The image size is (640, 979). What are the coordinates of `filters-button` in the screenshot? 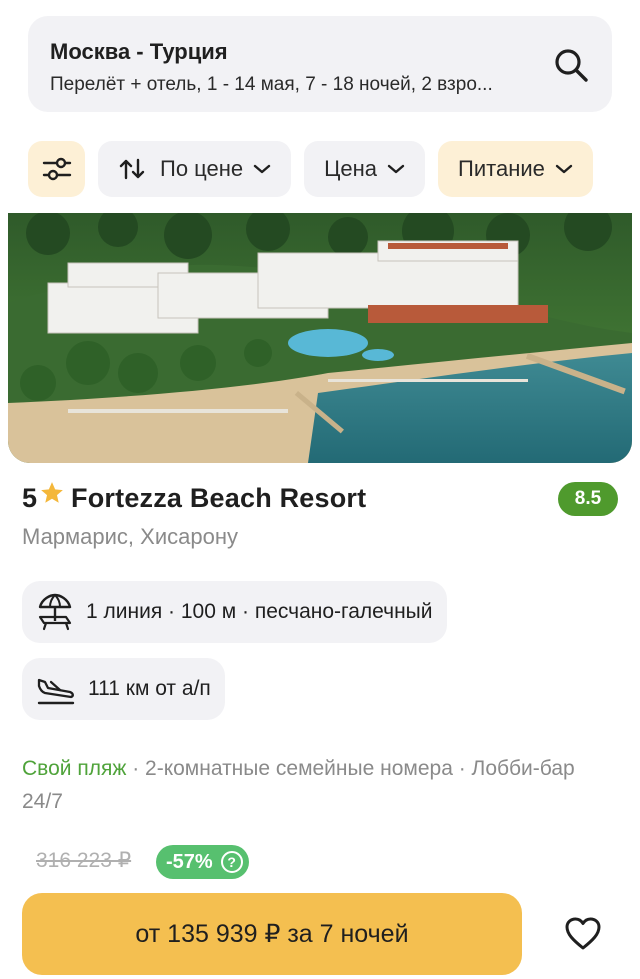 It's located at (56, 169).